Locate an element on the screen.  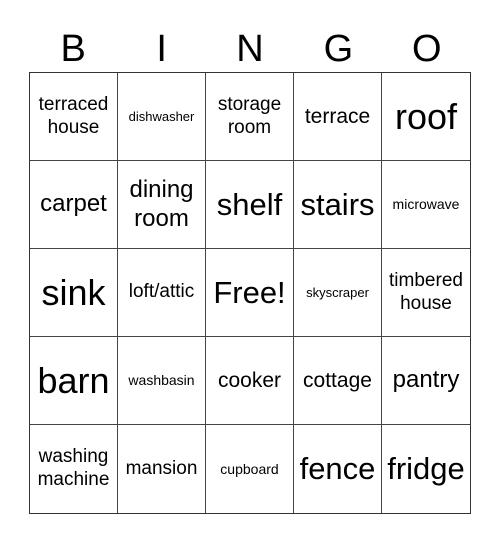
bingo-cell: washing machine is located at coordinates (74, 469).